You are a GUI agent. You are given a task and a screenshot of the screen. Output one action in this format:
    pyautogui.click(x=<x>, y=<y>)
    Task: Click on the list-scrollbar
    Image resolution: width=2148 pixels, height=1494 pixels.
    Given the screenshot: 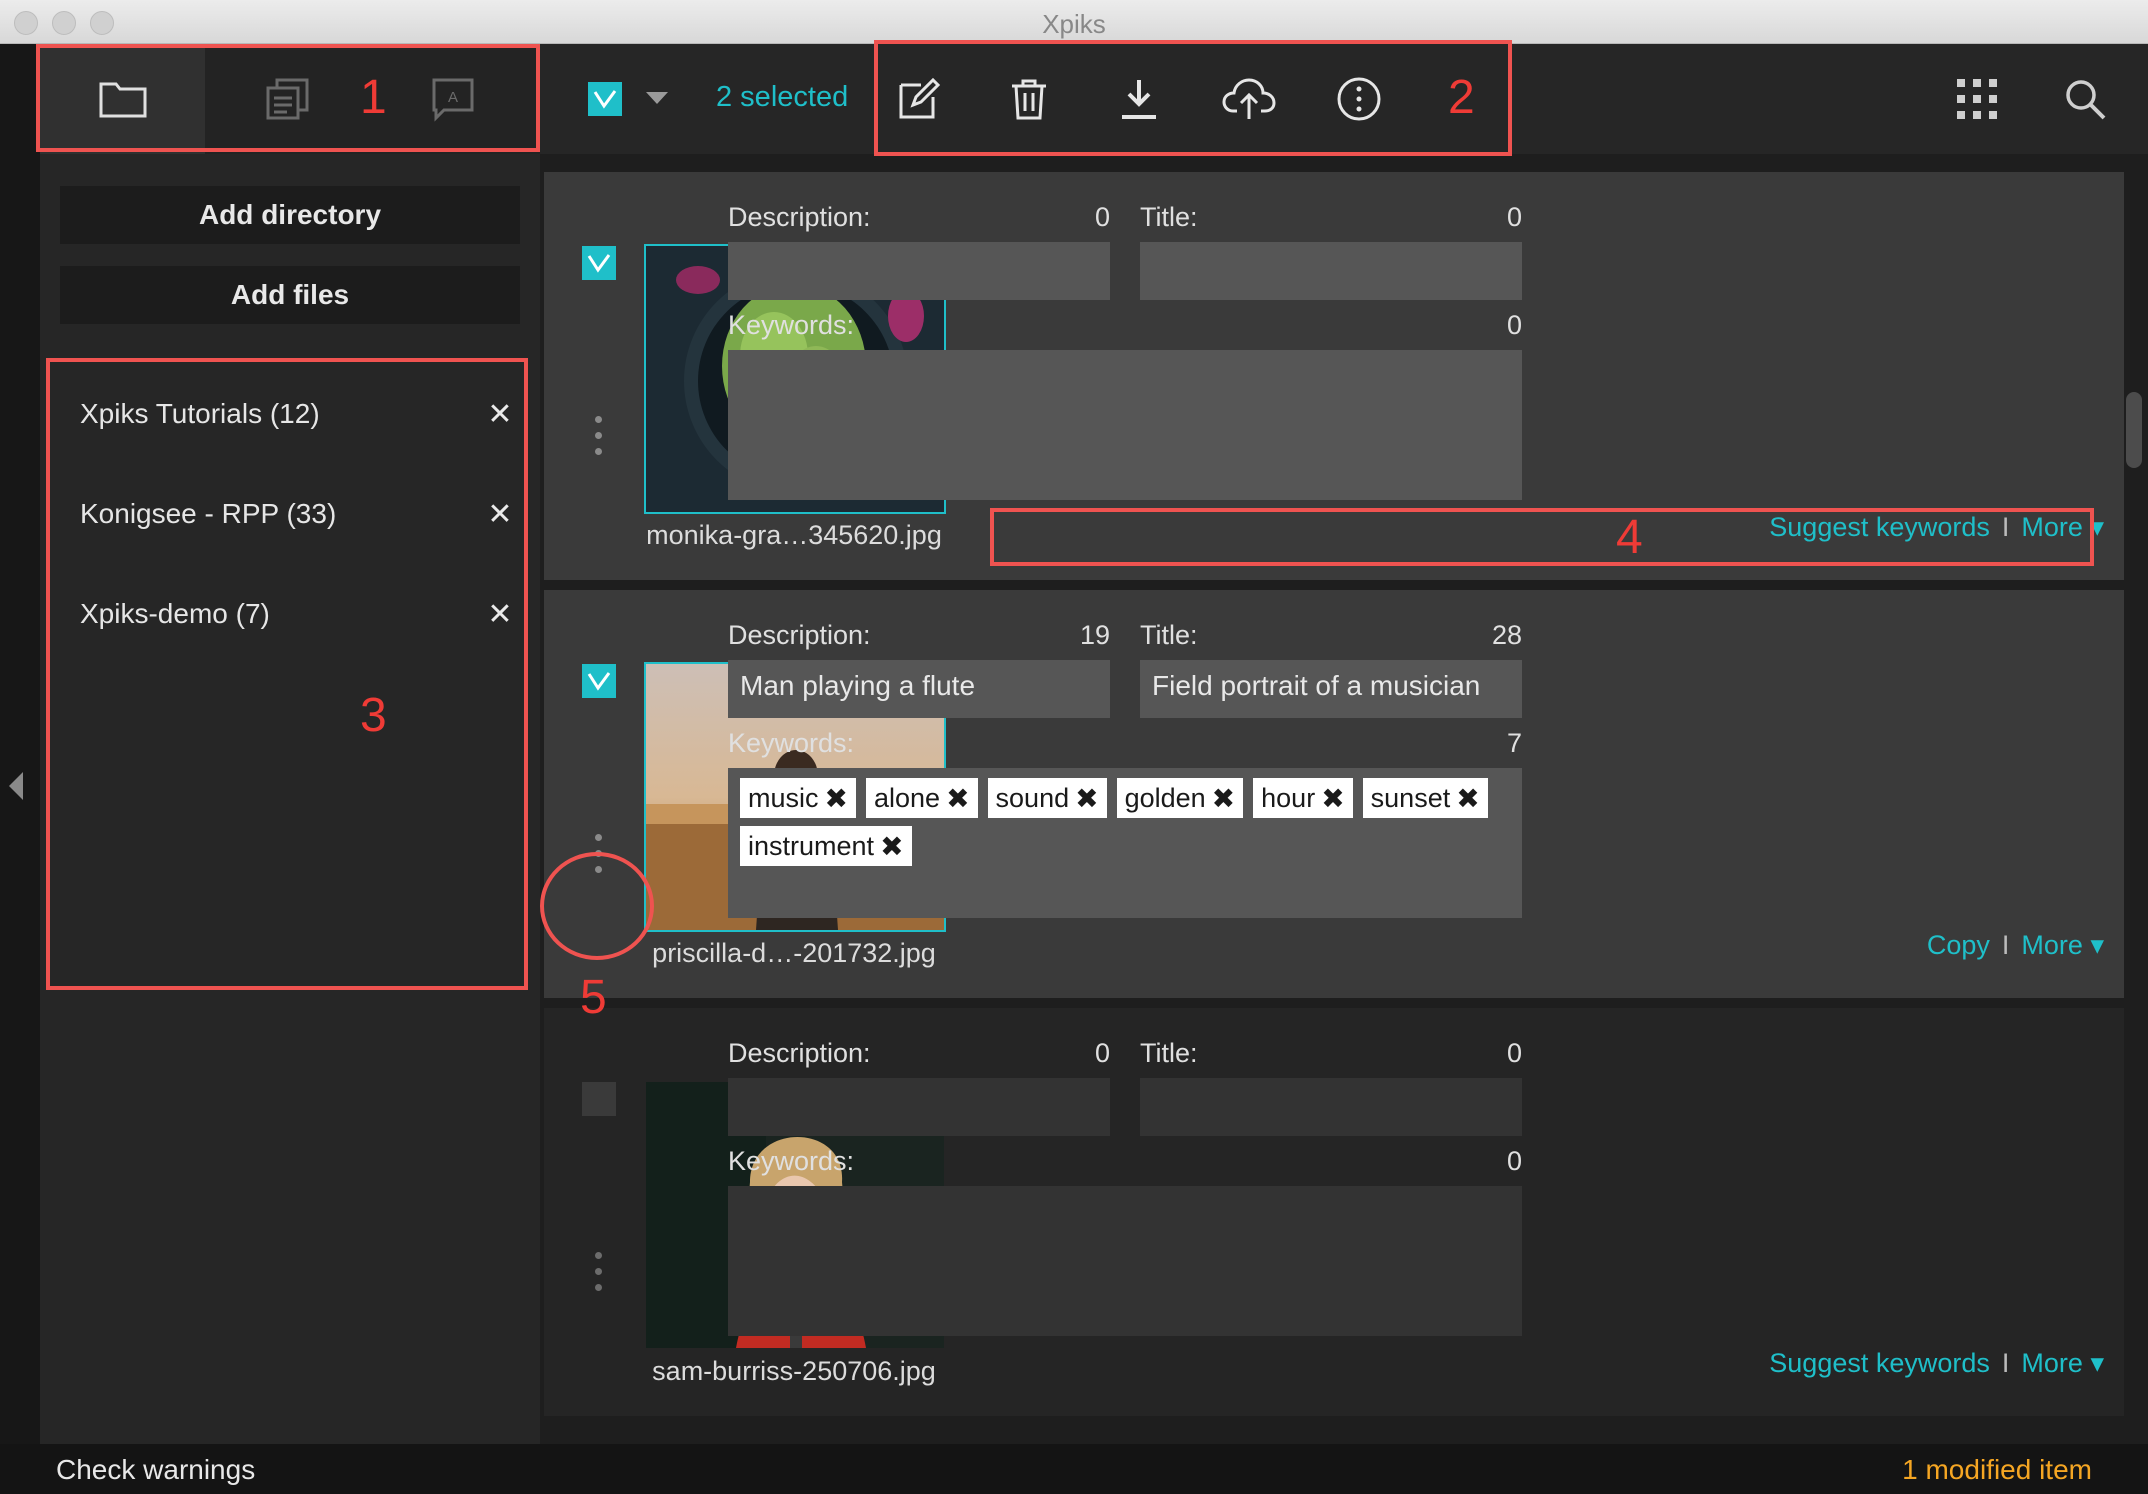 What is the action you would take?
    pyautogui.click(x=2134, y=430)
    